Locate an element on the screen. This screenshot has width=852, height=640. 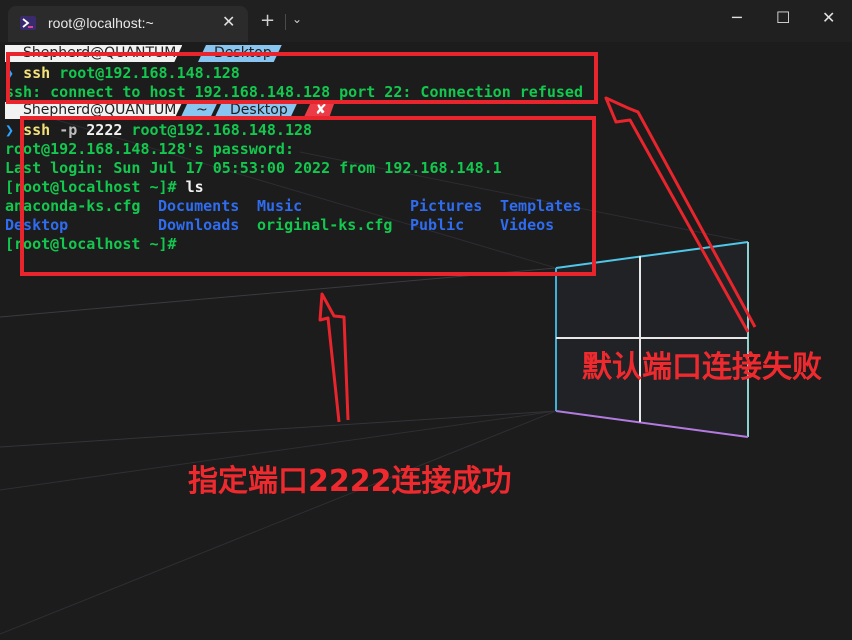
tab-divider is located at coordinates (285, 22).